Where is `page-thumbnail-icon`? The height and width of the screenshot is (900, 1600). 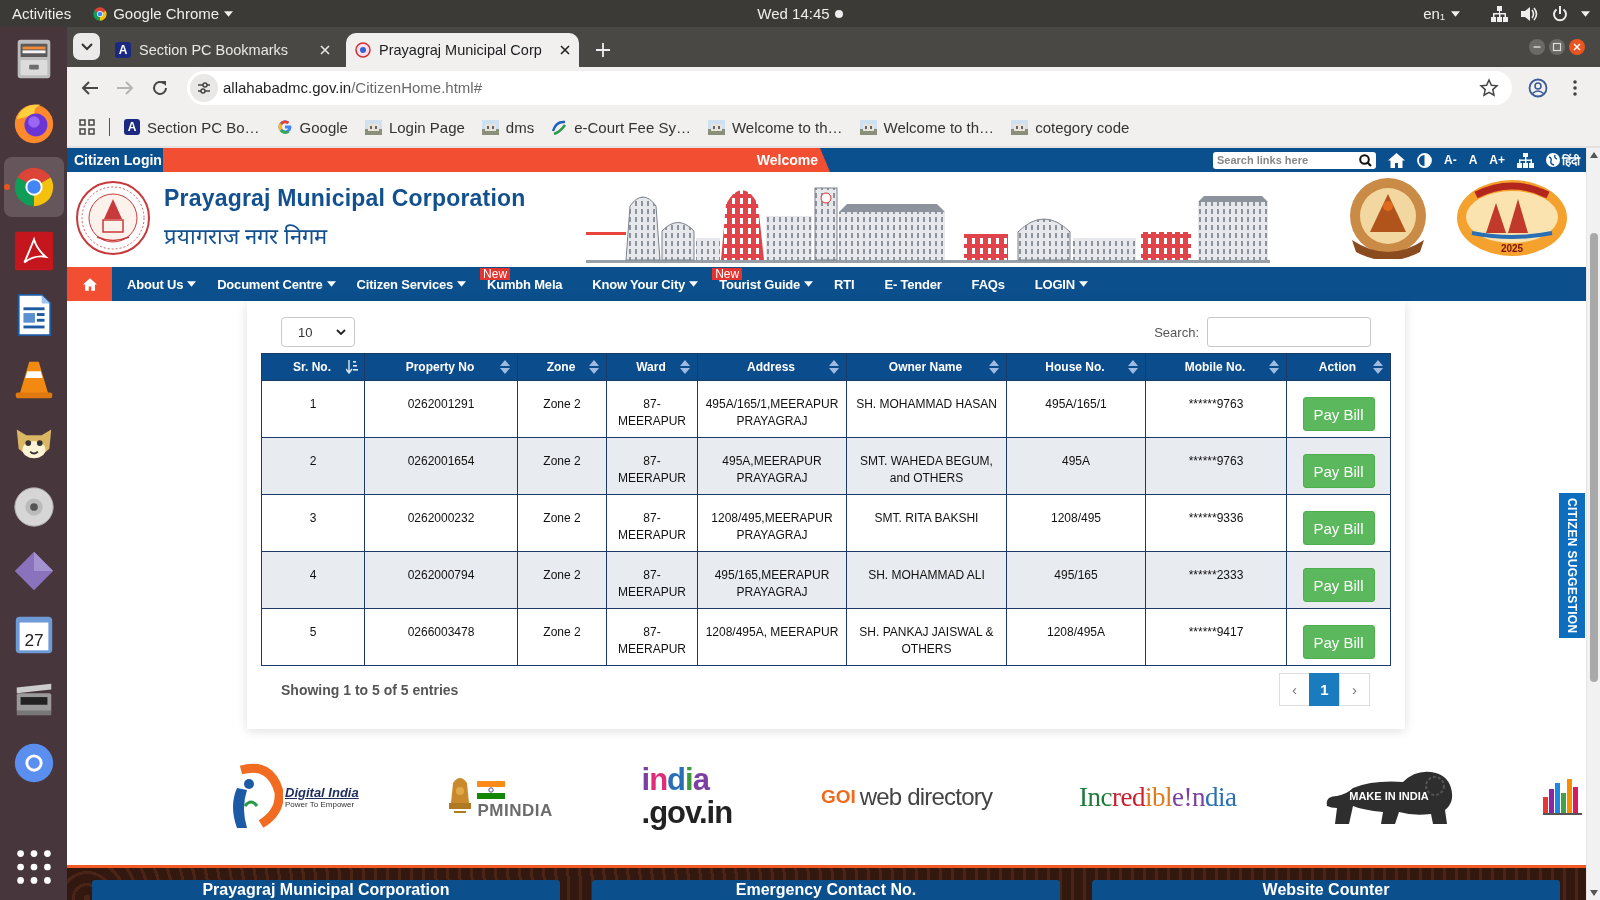
page-thumbnail-icon is located at coordinates (1020, 127).